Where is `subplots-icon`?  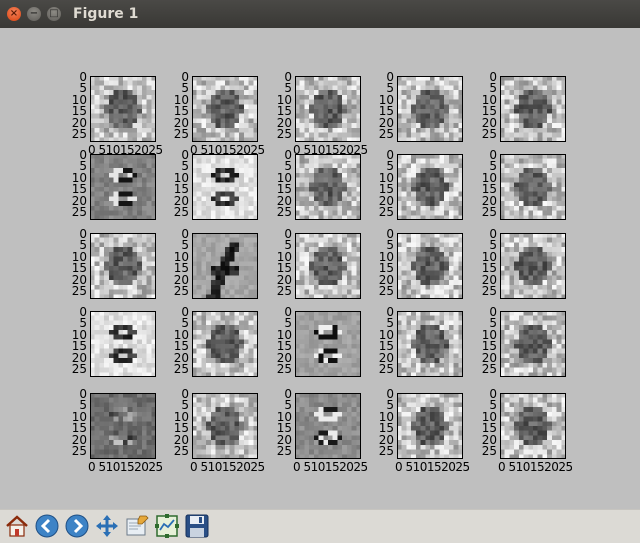
subplots-icon is located at coordinates (167, 526).